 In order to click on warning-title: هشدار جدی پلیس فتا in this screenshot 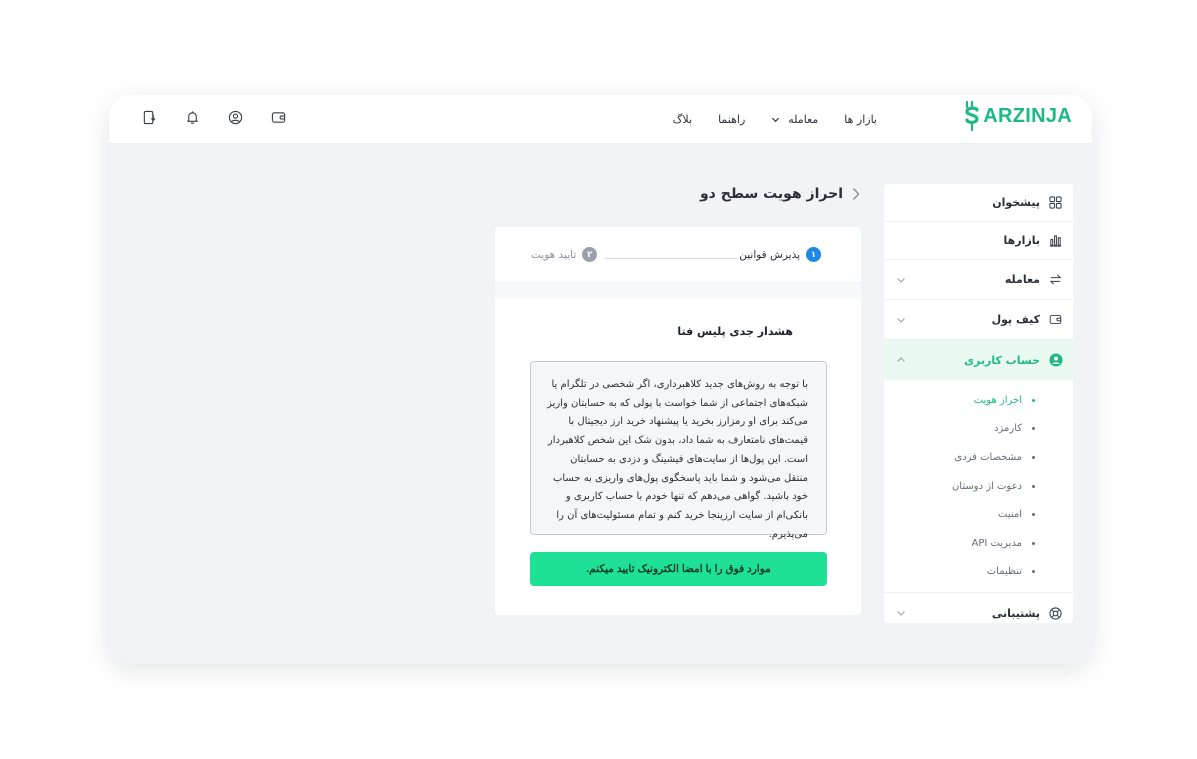, I will do `click(735, 331)`.